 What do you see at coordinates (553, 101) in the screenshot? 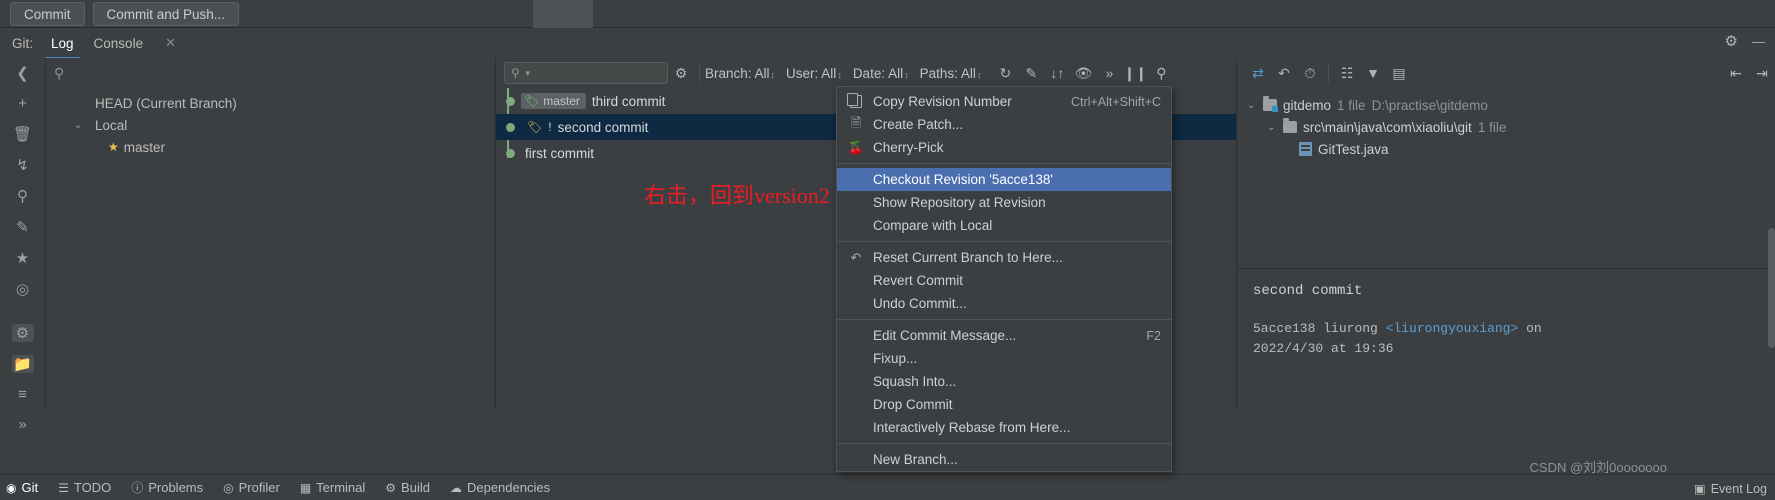
I see `branch-tag-master: 🏷 master` at bounding box center [553, 101].